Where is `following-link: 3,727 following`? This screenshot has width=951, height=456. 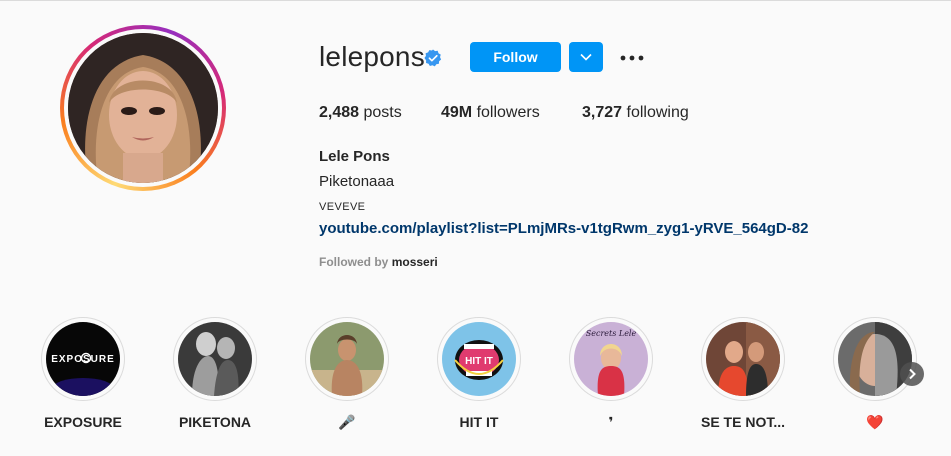
following-link: 3,727 following is located at coordinates (635, 113).